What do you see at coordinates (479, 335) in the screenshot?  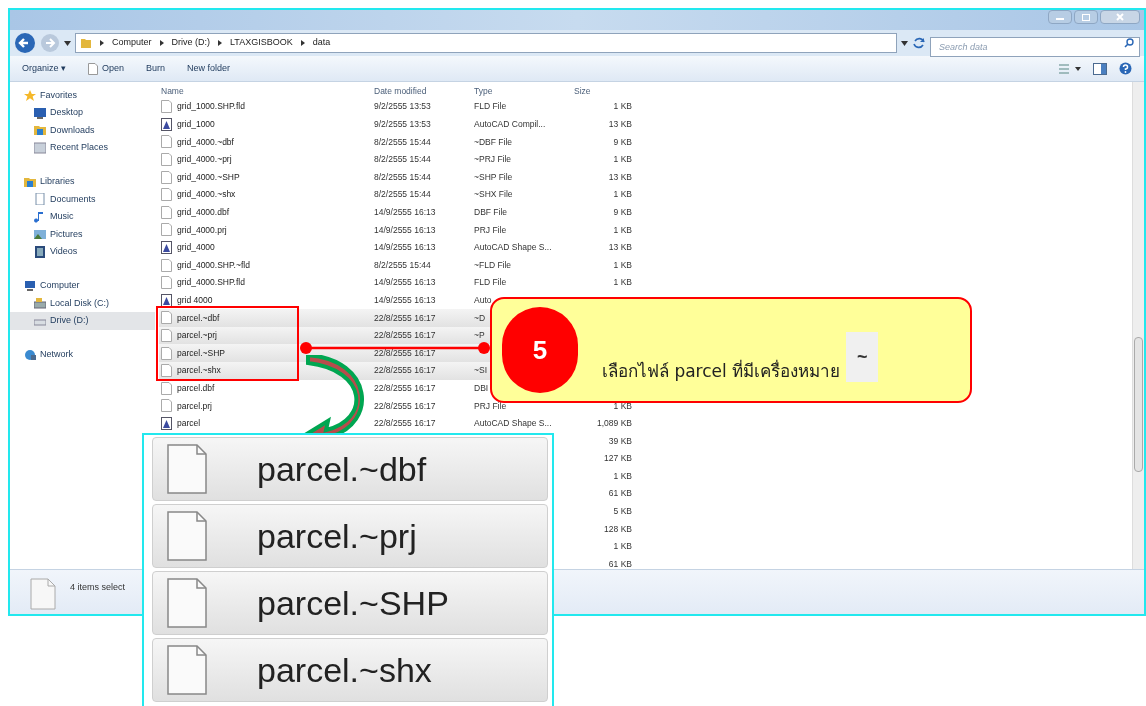 I see `type-text: ~P` at bounding box center [479, 335].